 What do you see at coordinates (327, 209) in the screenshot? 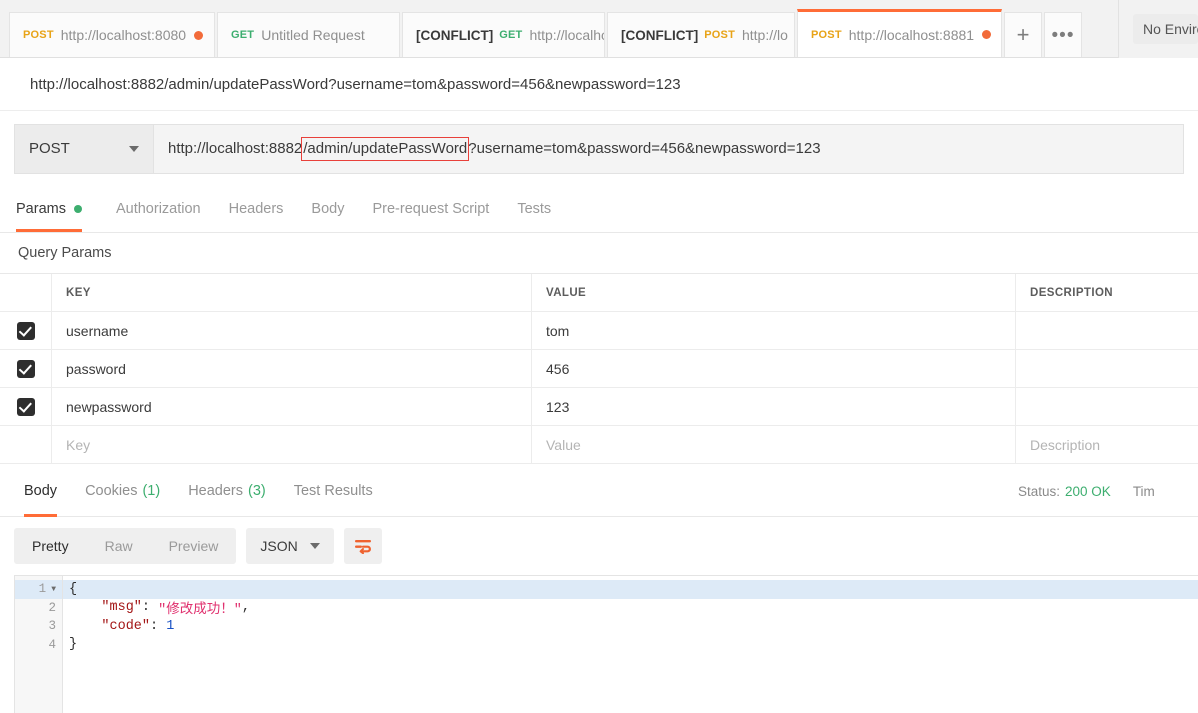
I see `request-tab-body: Body` at bounding box center [327, 209].